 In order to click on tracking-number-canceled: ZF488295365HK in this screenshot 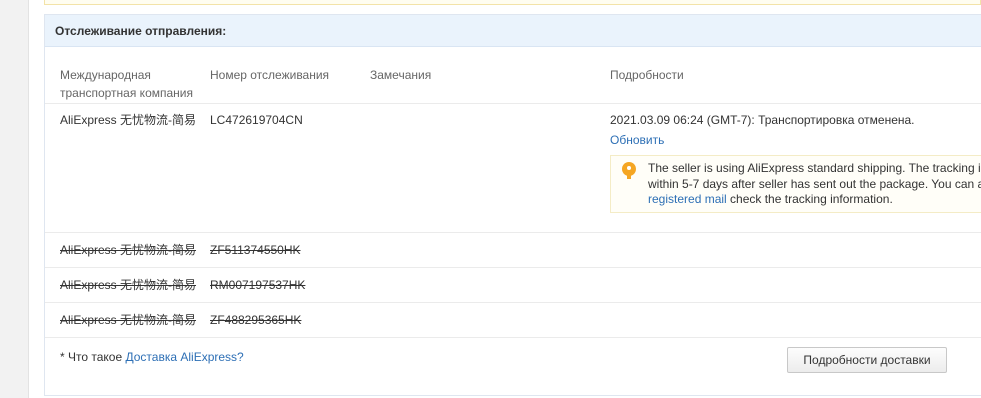, I will do `click(256, 320)`.